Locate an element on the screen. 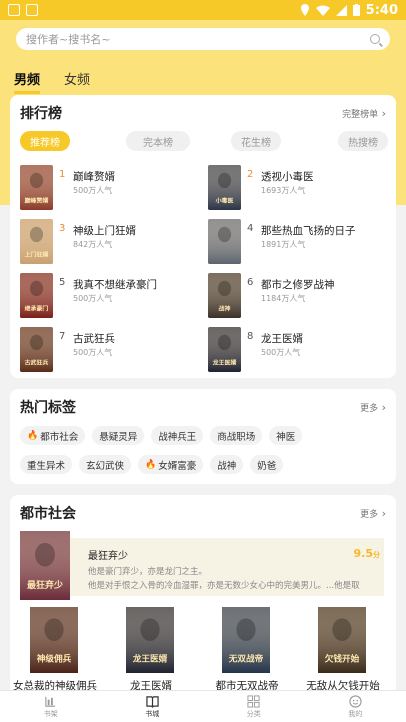 This screenshot has height=722, width=406. ranking-item: 战神 6 都市之修罗战神 1184万人气 is located at coordinates (298, 296).